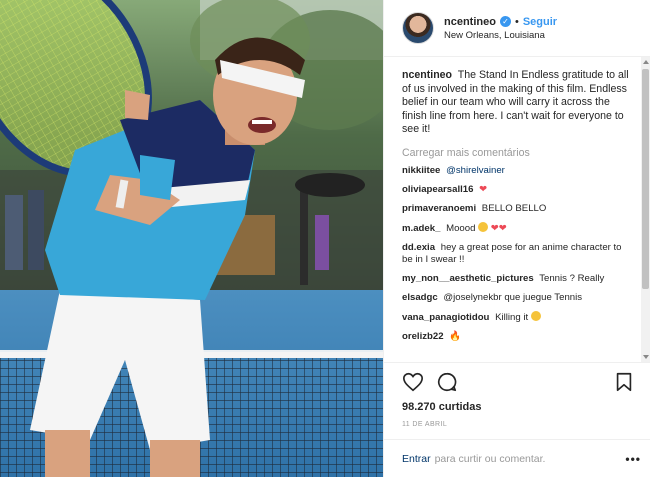 The image size is (650, 477). Describe the element at coordinates (437, 189) in the screenshot. I see `comment-username: oliviapearsall16` at that location.